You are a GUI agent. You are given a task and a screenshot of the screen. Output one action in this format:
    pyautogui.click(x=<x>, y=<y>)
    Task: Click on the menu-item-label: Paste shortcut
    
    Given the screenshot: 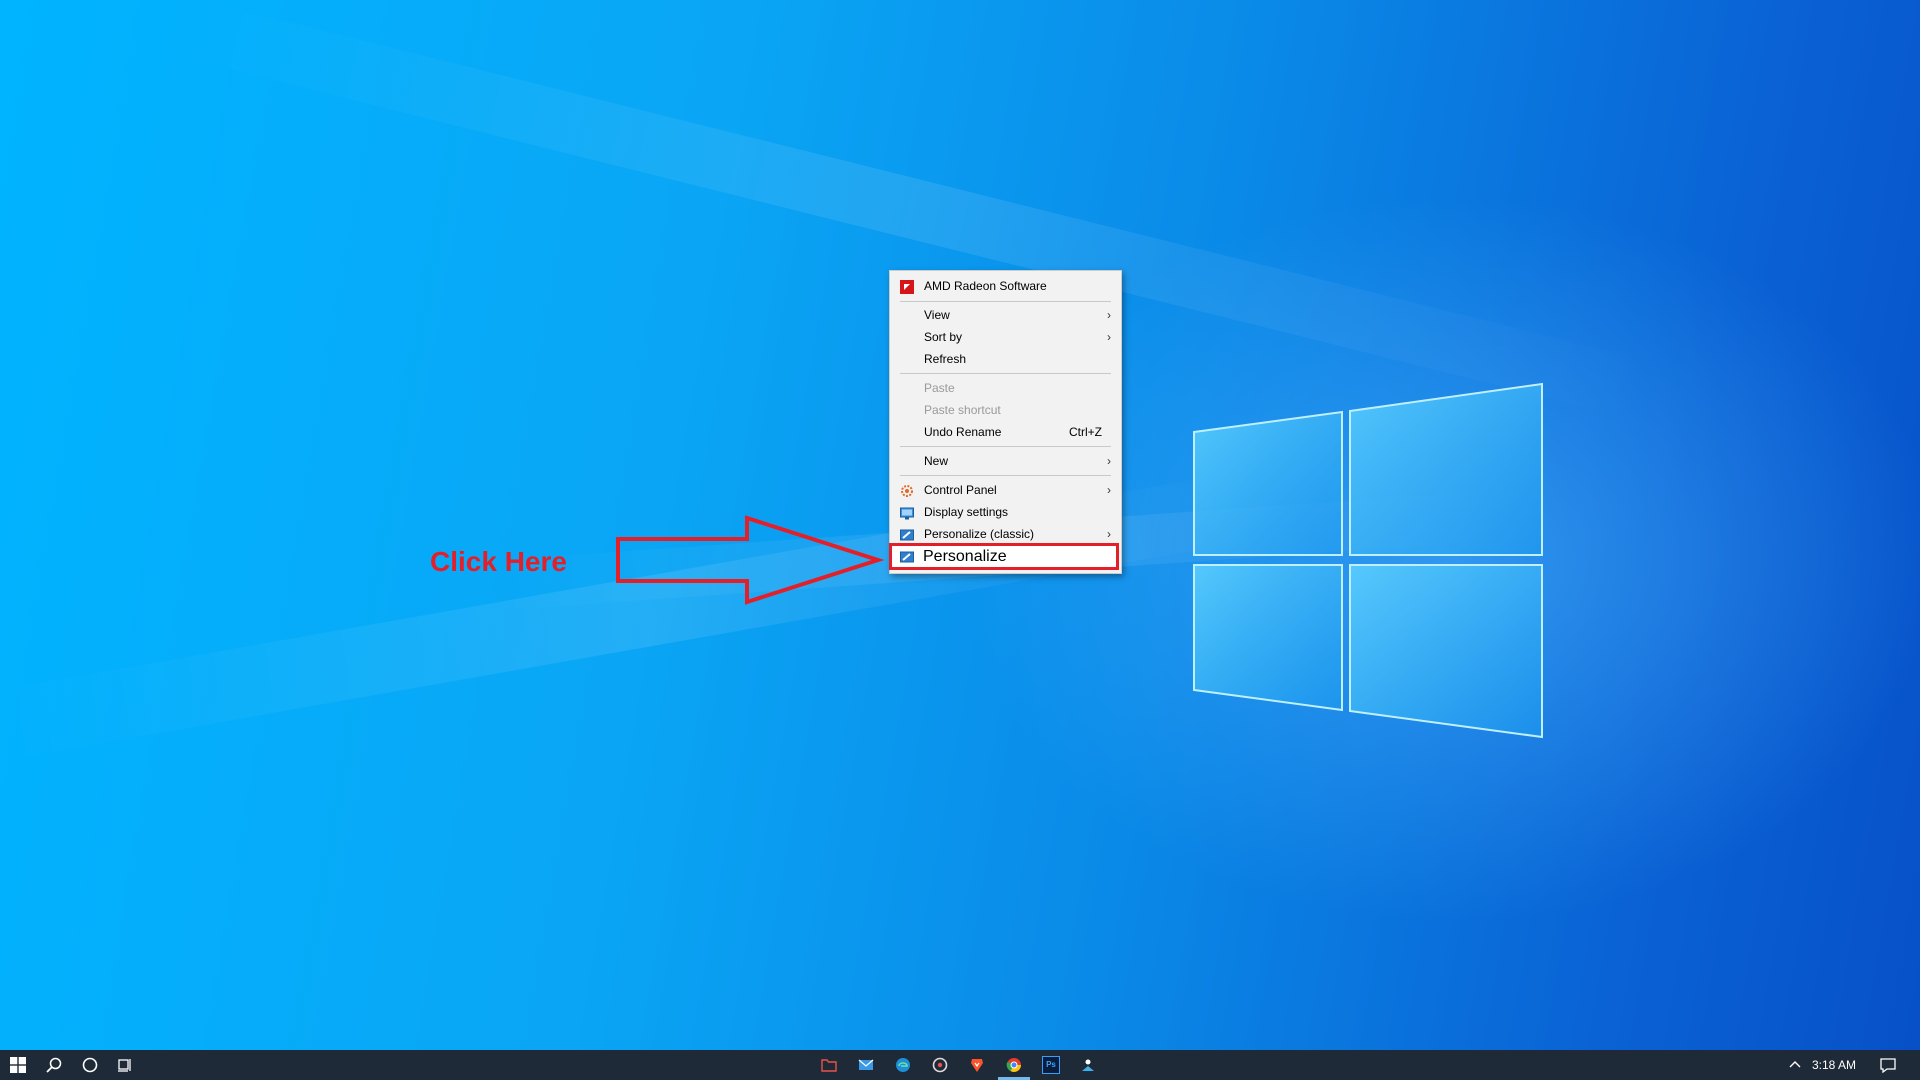 What is the action you would take?
    pyautogui.click(x=962, y=410)
    